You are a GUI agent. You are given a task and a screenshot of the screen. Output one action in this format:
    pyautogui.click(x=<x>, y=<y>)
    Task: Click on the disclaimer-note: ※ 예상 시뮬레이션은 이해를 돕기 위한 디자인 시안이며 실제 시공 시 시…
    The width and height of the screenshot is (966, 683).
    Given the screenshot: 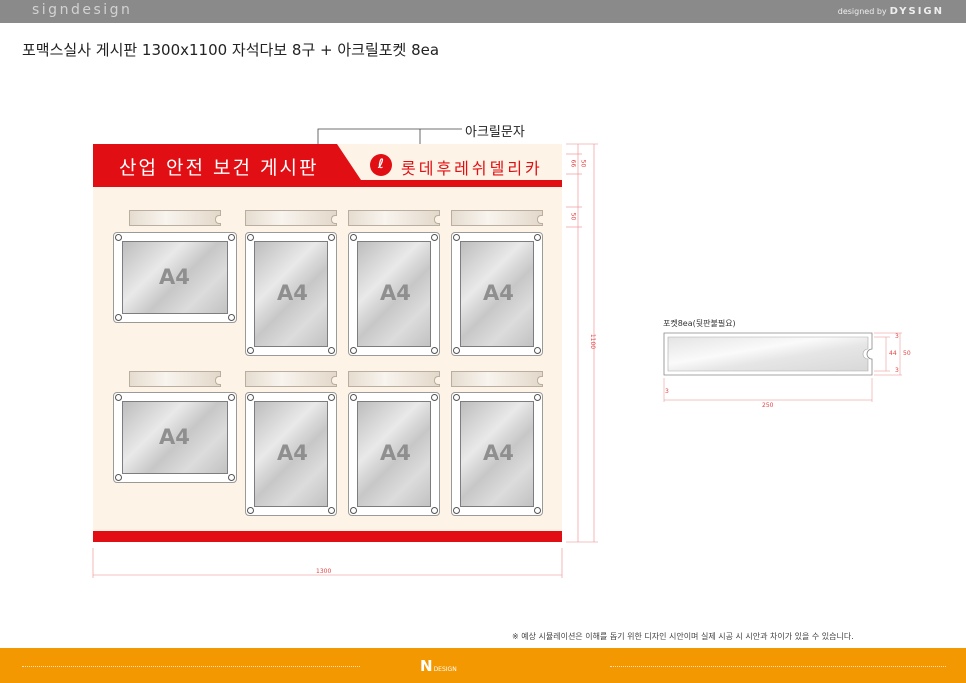 What is the action you would take?
    pyautogui.click(x=683, y=636)
    